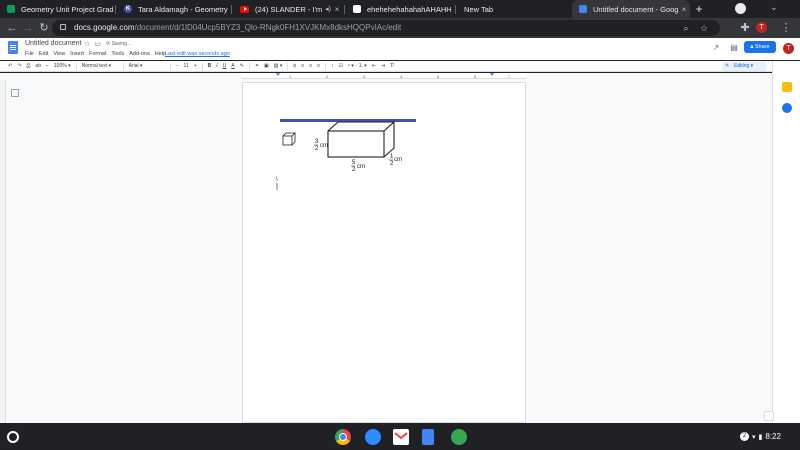 The image size is (800, 450). Describe the element at coordinates (15, 93) in the screenshot. I see `document-outline-icon` at that location.